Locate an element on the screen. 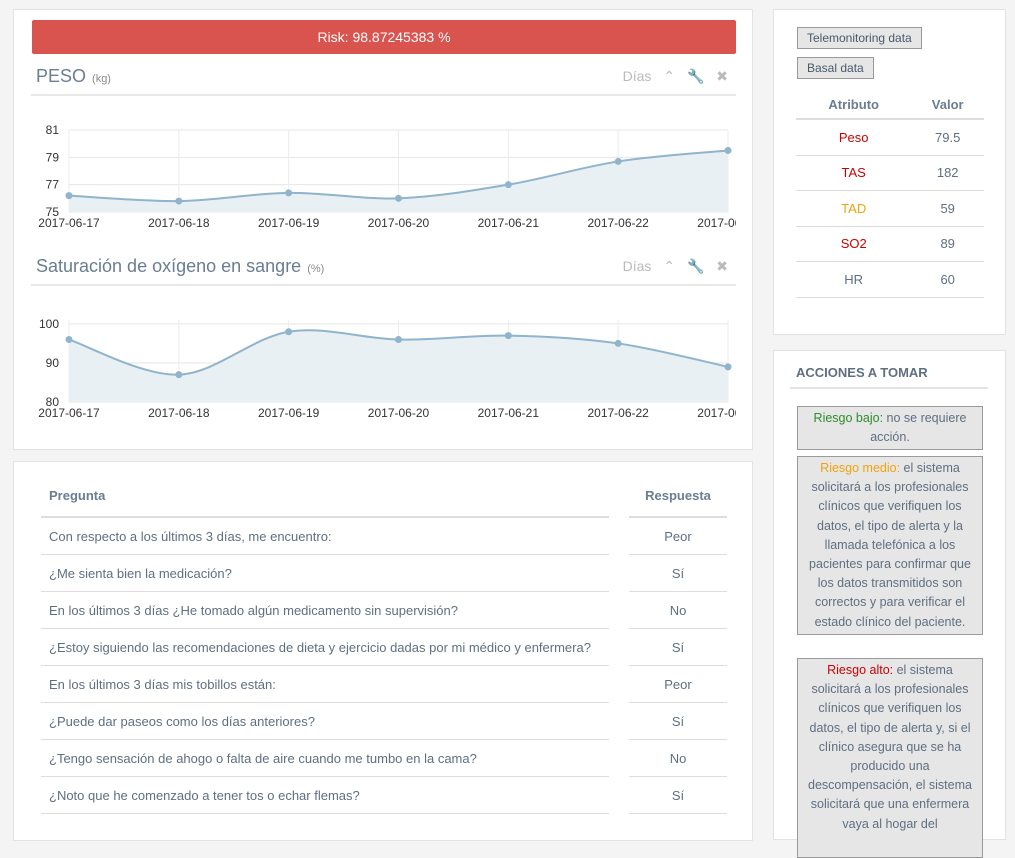  weight-unit: (kg) is located at coordinates (101, 79).